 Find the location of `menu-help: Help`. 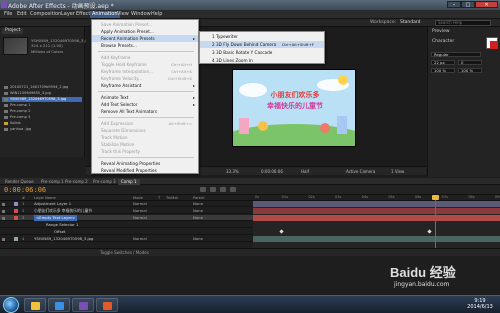

menu-help: Help is located at coordinates (156, 14).